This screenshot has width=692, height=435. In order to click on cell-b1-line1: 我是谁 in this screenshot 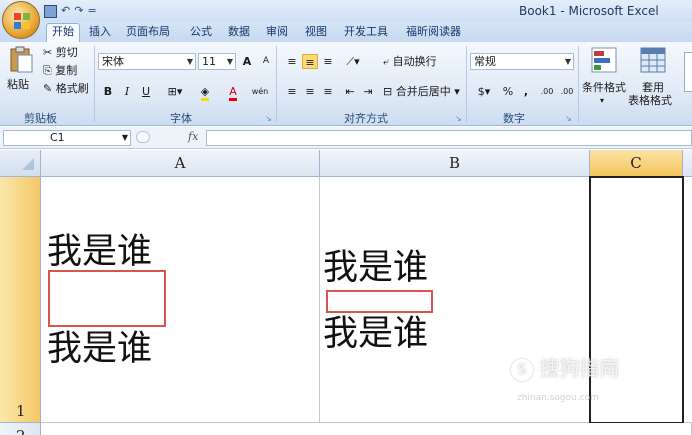, I will do `click(376, 268)`.